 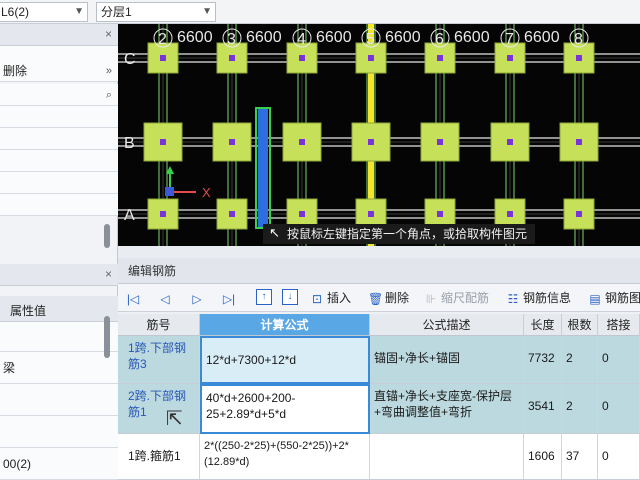 I want to click on prev-icon: ◁, so click(x=165, y=299).